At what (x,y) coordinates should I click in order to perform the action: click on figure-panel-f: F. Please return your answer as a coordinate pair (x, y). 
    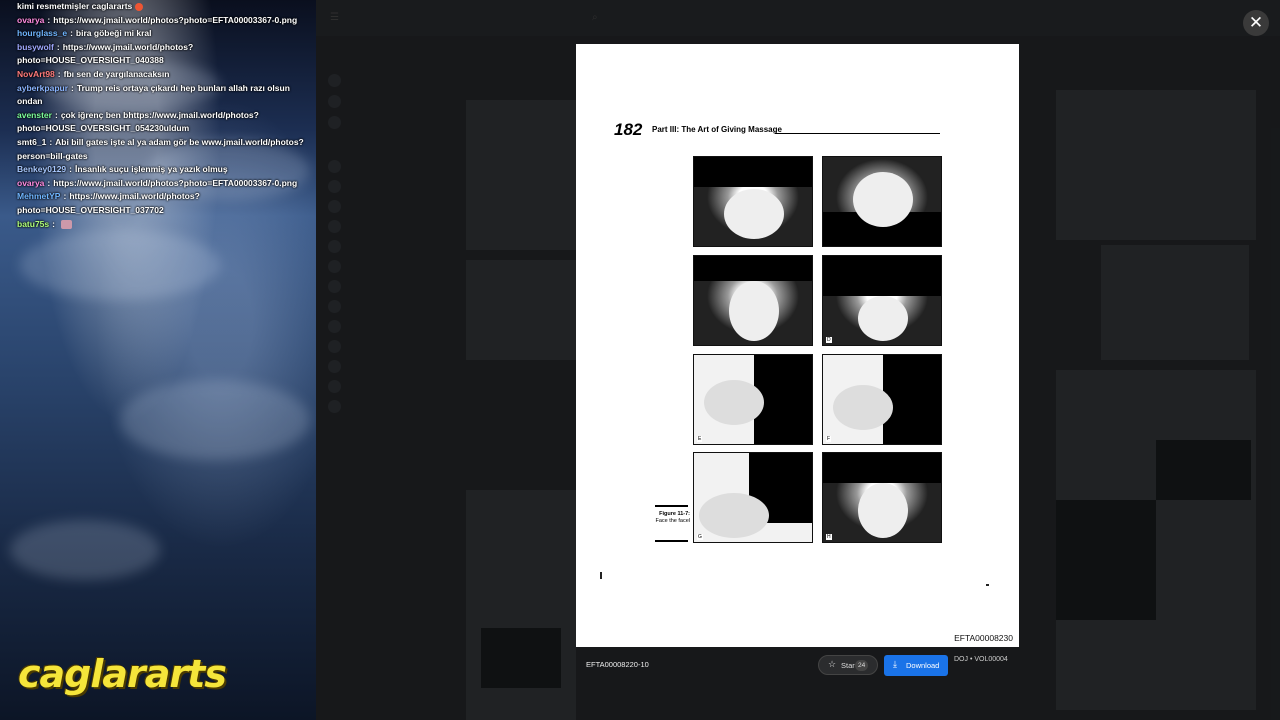
    Looking at the image, I should click on (882, 399).